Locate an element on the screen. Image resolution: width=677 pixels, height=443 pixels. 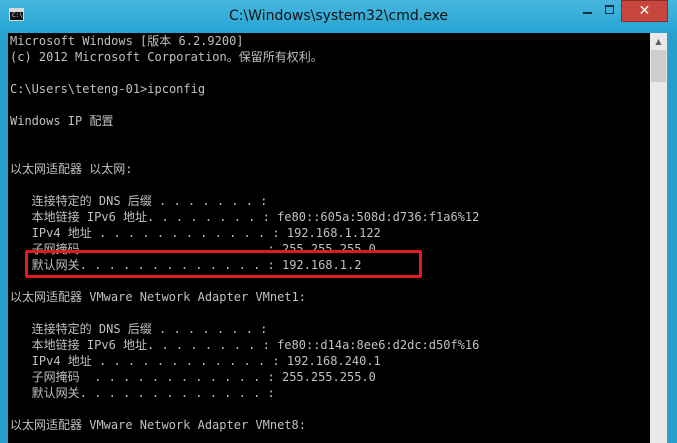
console-line: 以太网适配器 VMware Network Adapter VMnet8: is located at coordinates (158, 425).